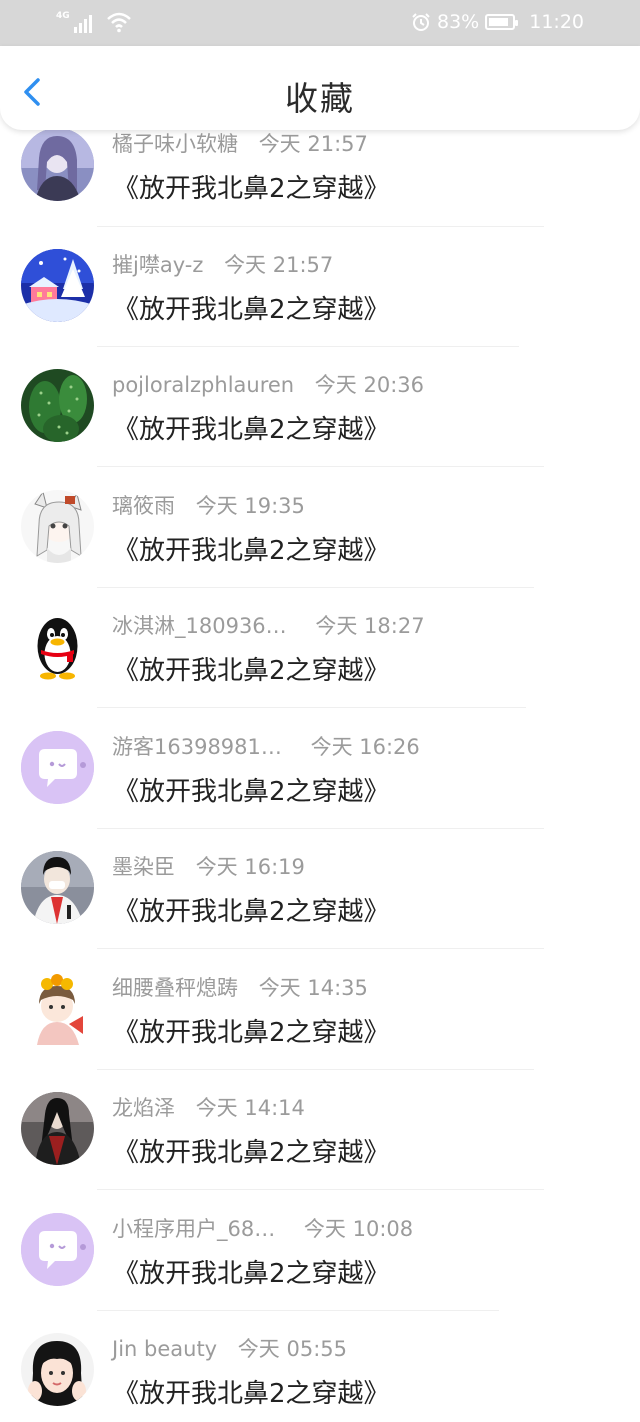 This screenshot has width=640, height=1422. I want to click on list-item: 冰淇淋_180936… 今天 18:27 《放开我北鼻2之穿越》, so click(320, 670).